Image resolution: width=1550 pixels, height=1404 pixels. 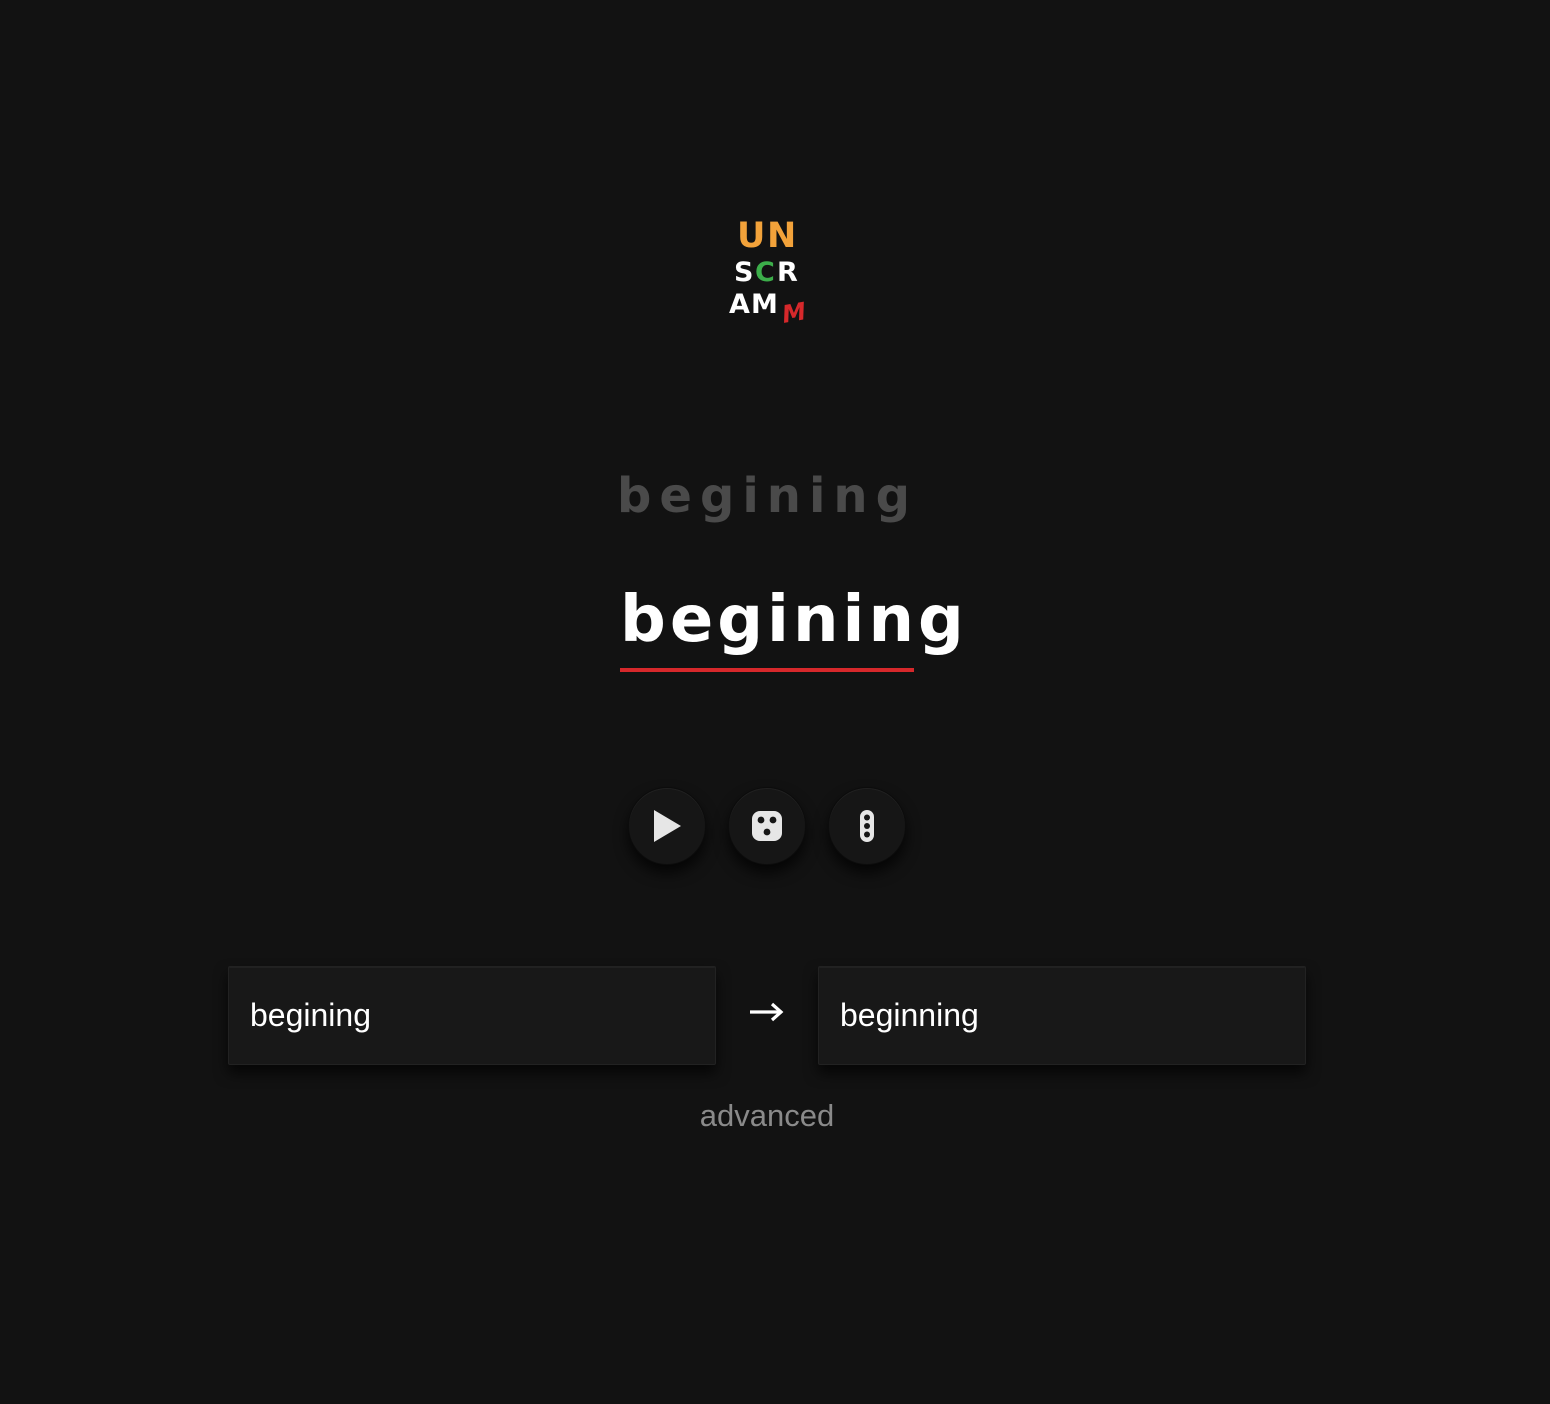 I want to click on advanced-link: advanced, so click(x=767, y=1116).